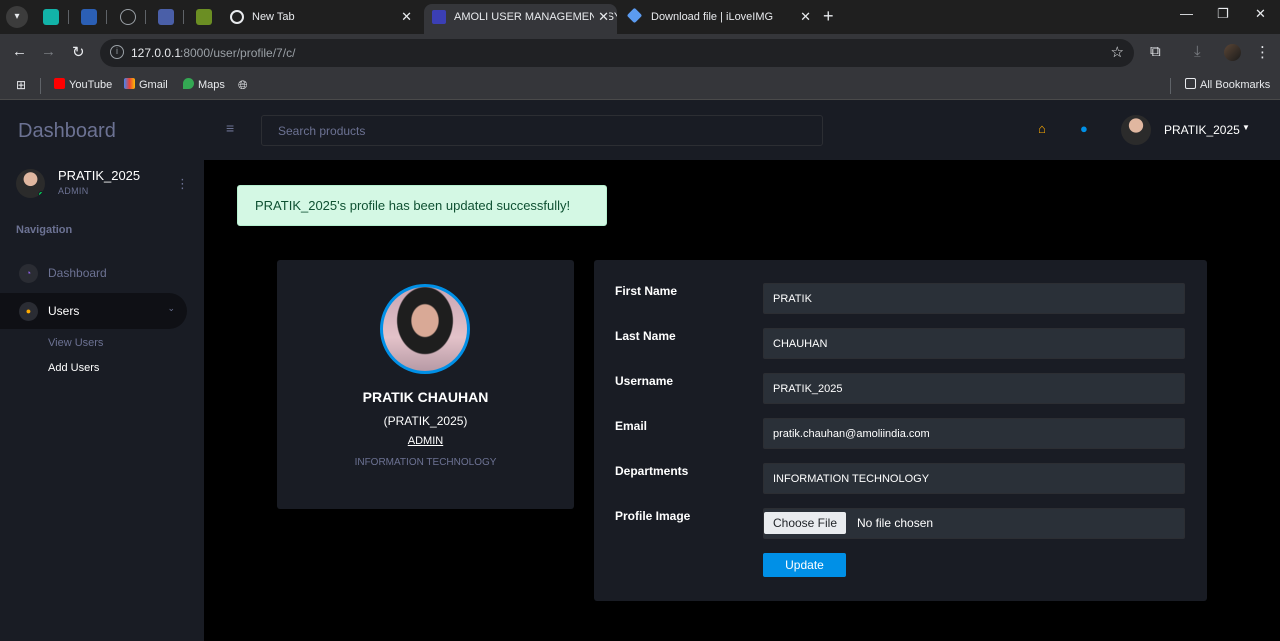  What do you see at coordinates (805, 523) in the screenshot?
I see `choose-file-button: Choose File` at bounding box center [805, 523].